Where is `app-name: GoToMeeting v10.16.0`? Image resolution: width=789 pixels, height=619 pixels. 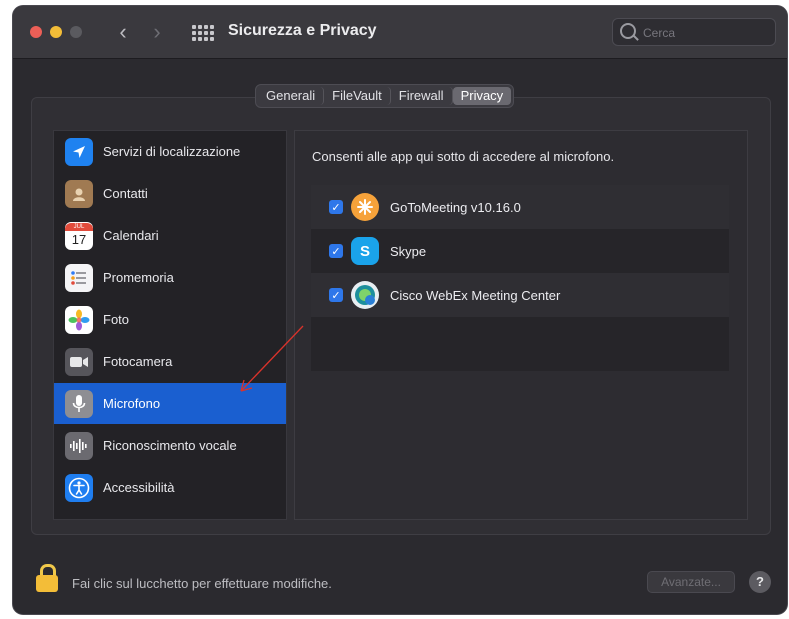 app-name: GoToMeeting v10.16.0 is located at coordinates (455, 207).